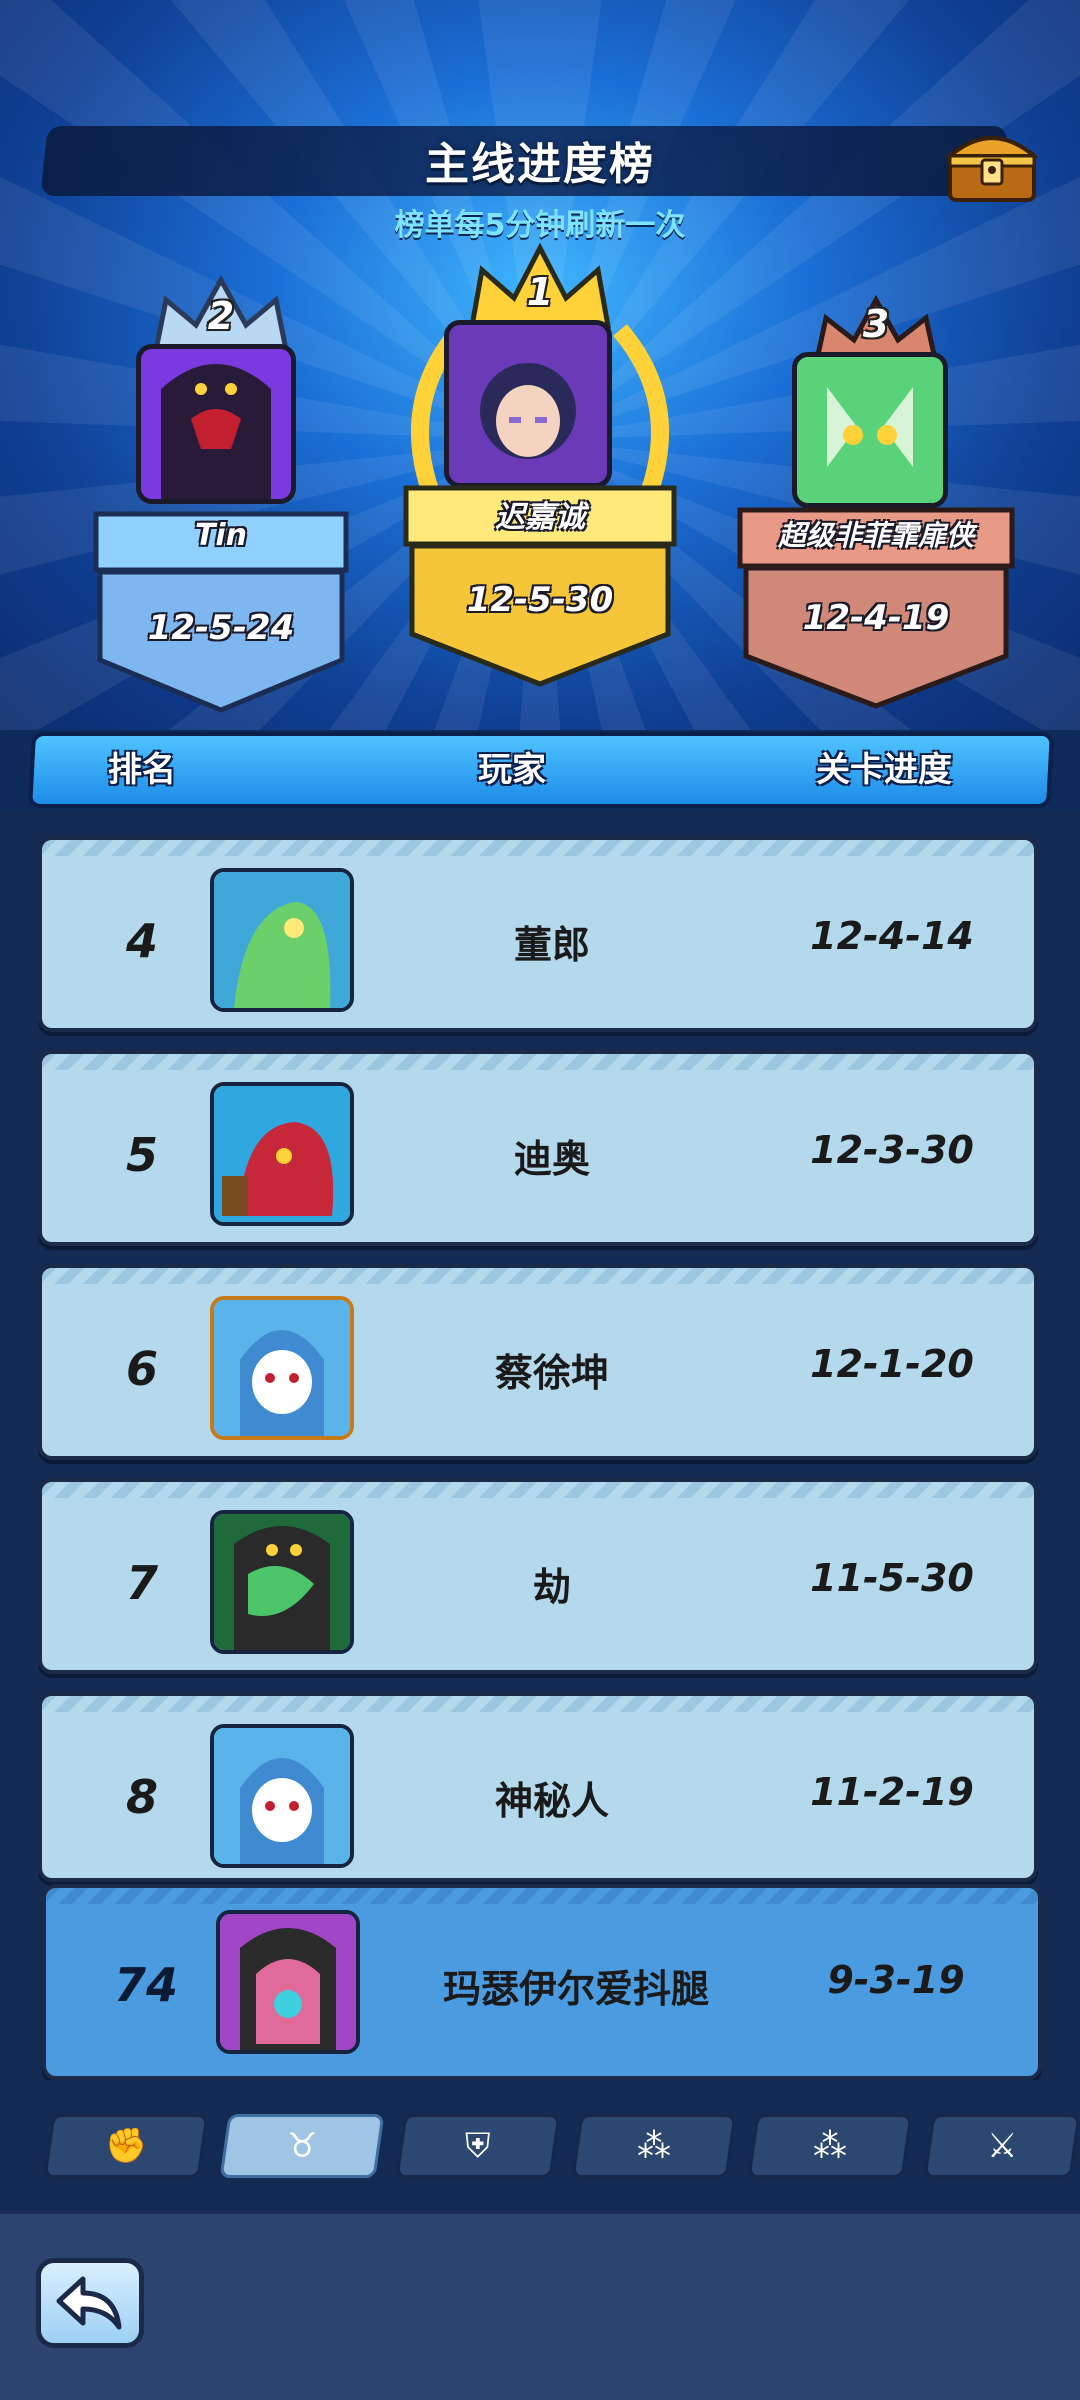  What do you see at coordinates (892, 1150) in the screenshot?
I see `row-progress: 12-3-30` at bounding box center [892, 1150].